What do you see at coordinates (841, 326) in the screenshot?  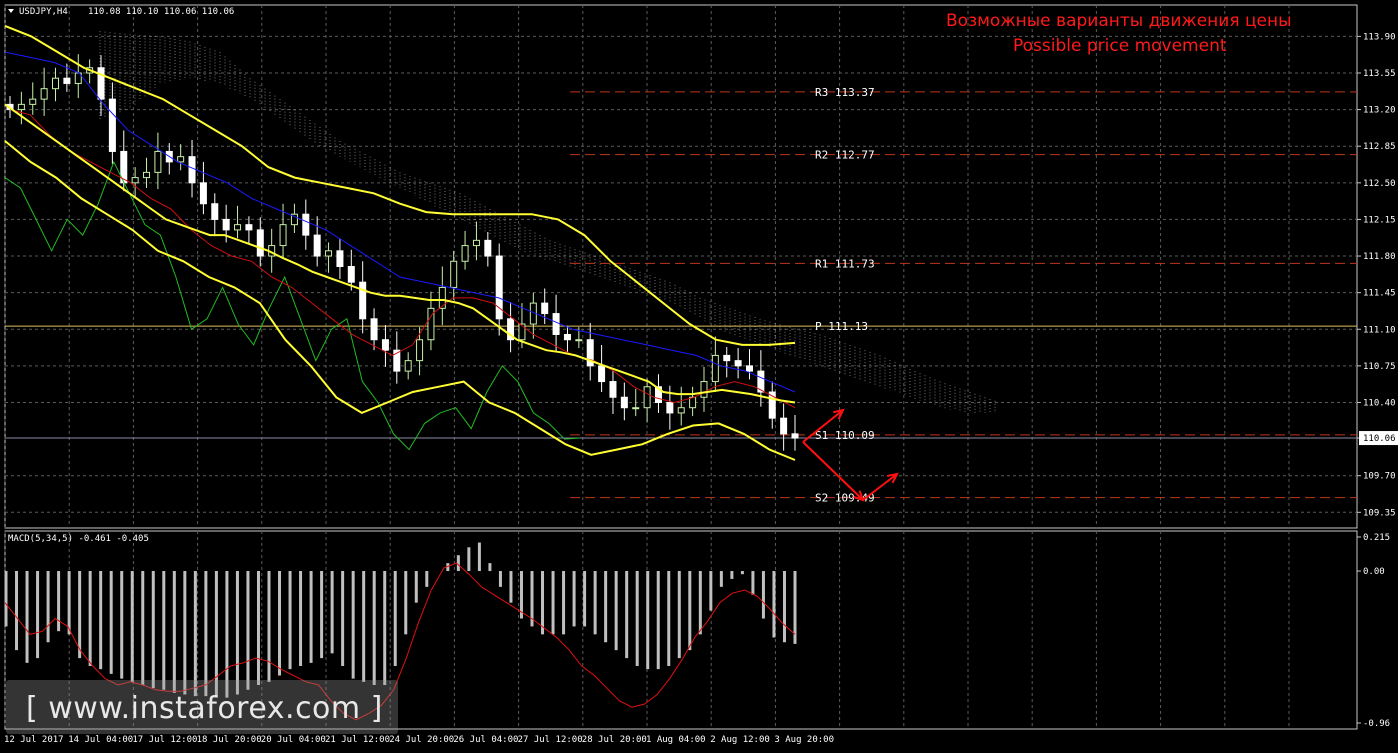 I see `level-label: P 111.13` at bounding box center [841, 326].